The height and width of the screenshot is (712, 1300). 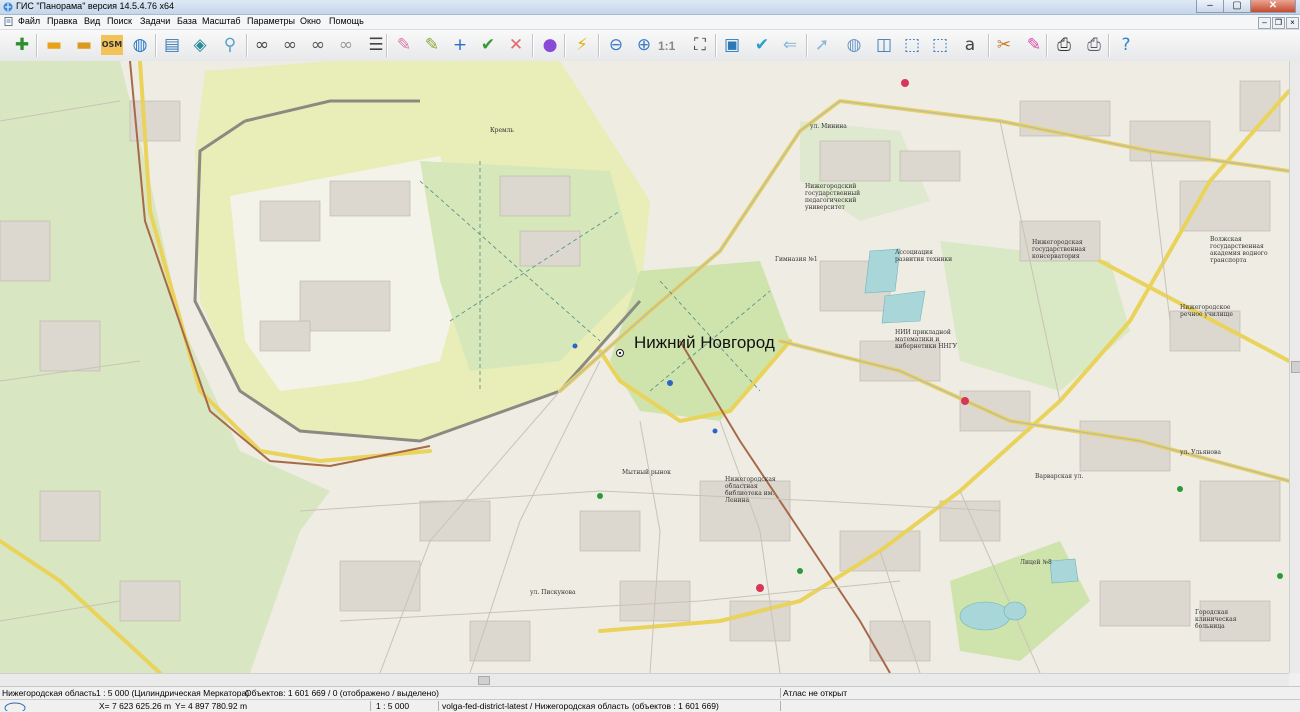 I want to click on print-icon: ⎙, so click(x=1064, y=45).